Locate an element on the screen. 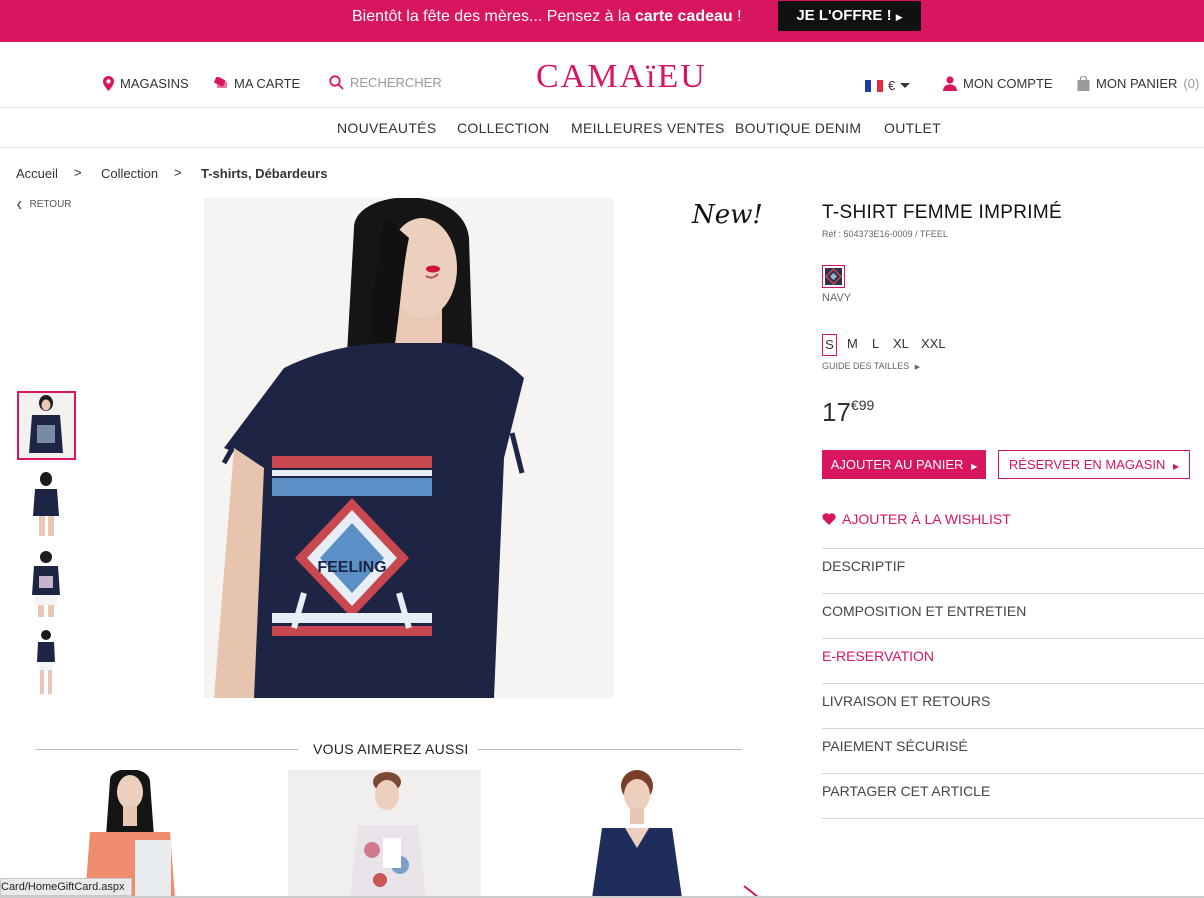 Image resolution: width=1204 pixels, height=898 pixels. cart-link: MON PANIER (0) is located at coordinates (1138, 83).